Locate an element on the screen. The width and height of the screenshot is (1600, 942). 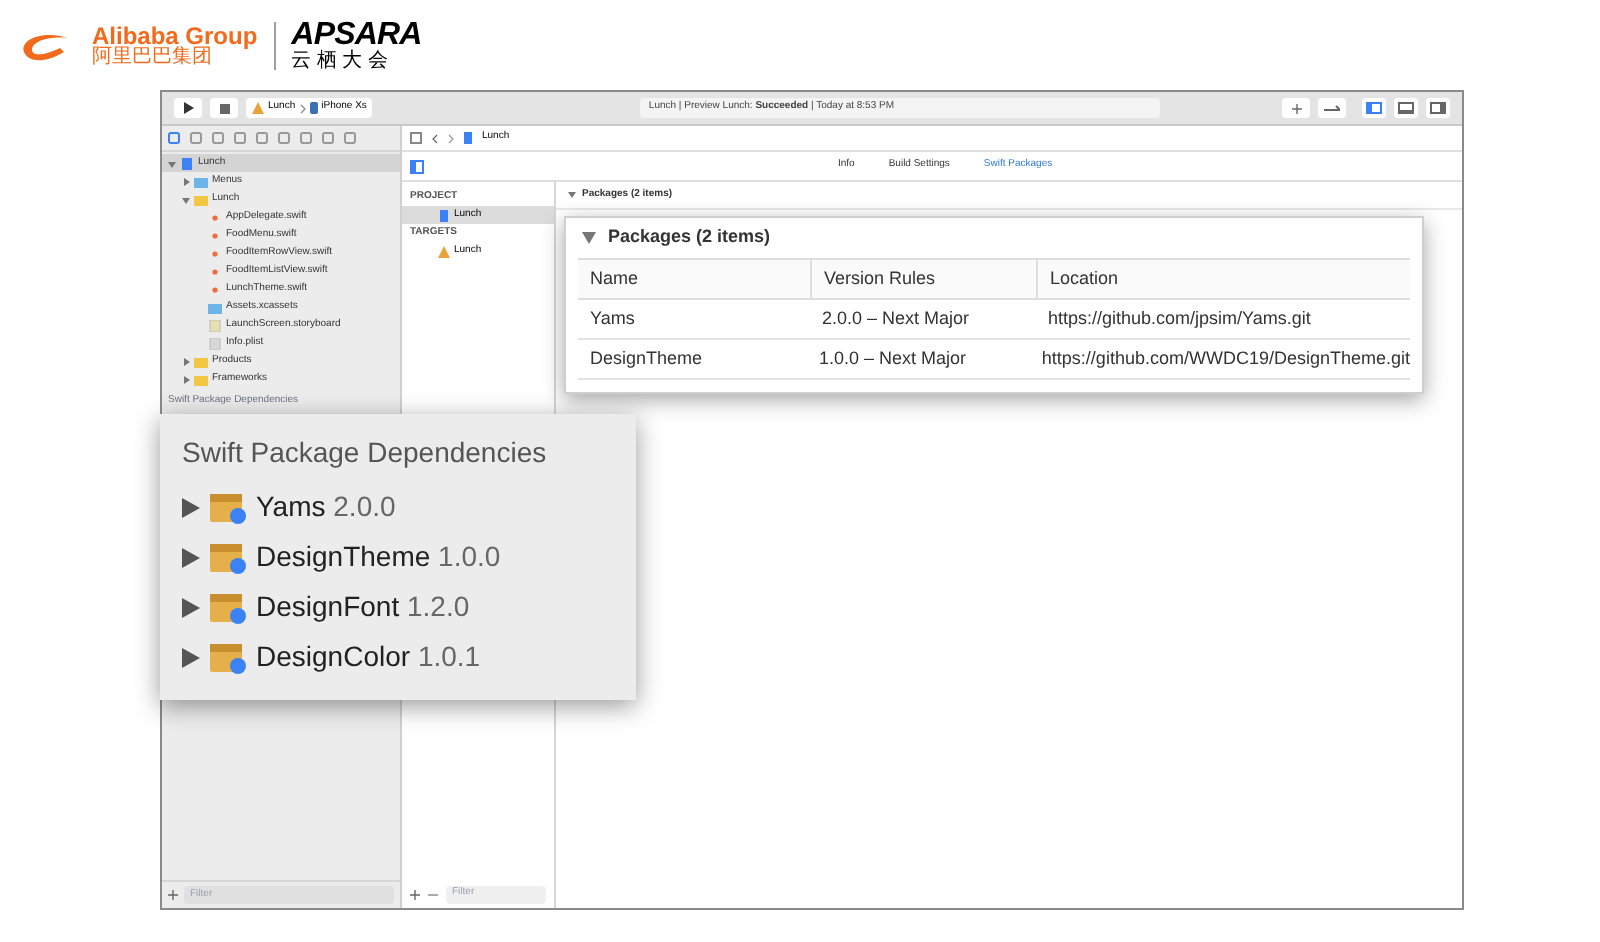
stop-button is located at coordinates (224, 108).